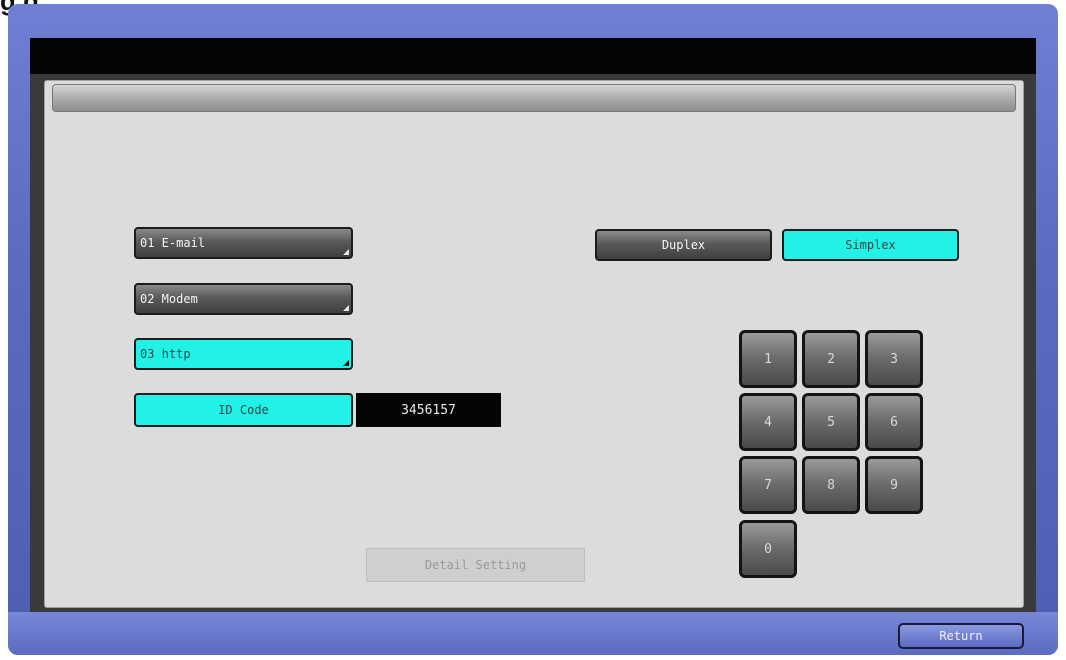 The width and height of the screenshot is (1066, 660). What do you see at coordinates (173, 243) in the screenshot?
I see `destination-email-label: 01 E-mail` at bounding box center [173, 243].